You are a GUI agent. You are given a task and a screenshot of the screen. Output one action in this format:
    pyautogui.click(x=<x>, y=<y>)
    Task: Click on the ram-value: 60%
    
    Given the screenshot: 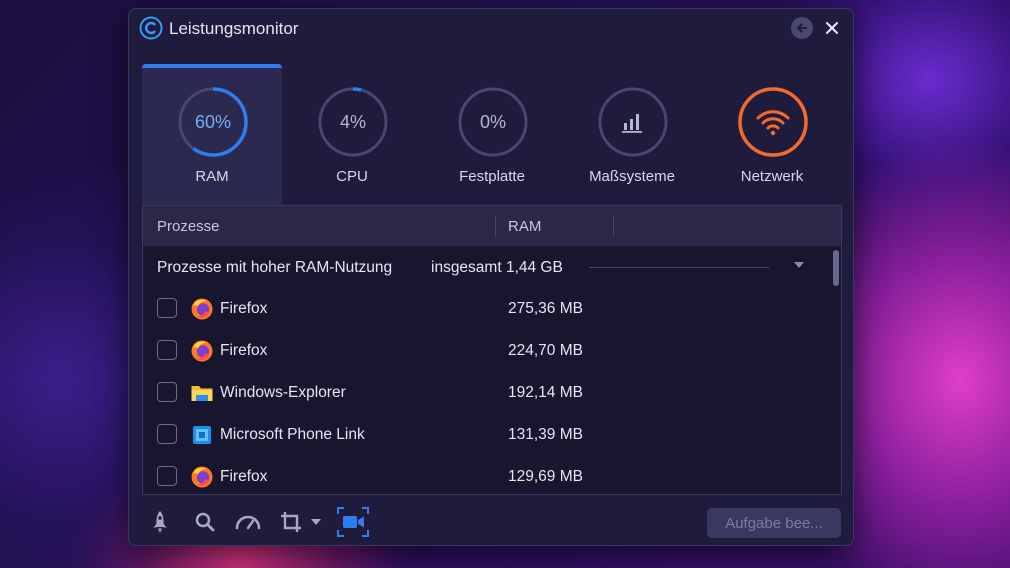 What is the action you would take?
    pyautogui.click(x=213, y=121)
    